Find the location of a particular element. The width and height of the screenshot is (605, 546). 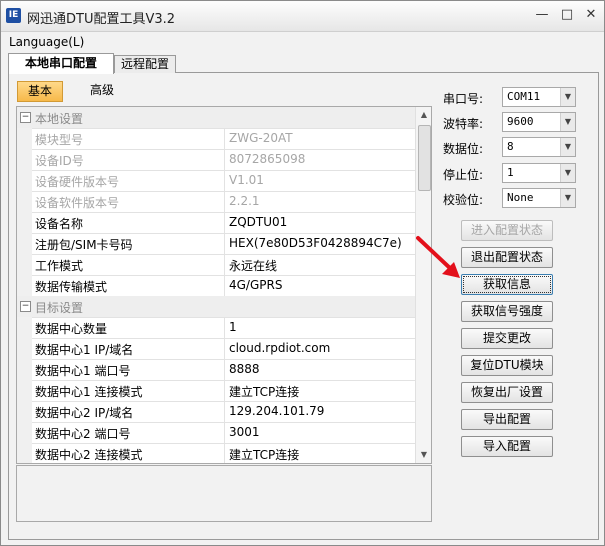

minimize-icon: — is located at coordinates (542, 15).